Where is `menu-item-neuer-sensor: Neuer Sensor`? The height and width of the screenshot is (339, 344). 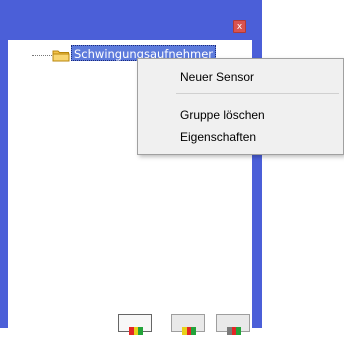 menu-item-neuer-sensor: Neuer Sensor is located at coordinates (240, 77).